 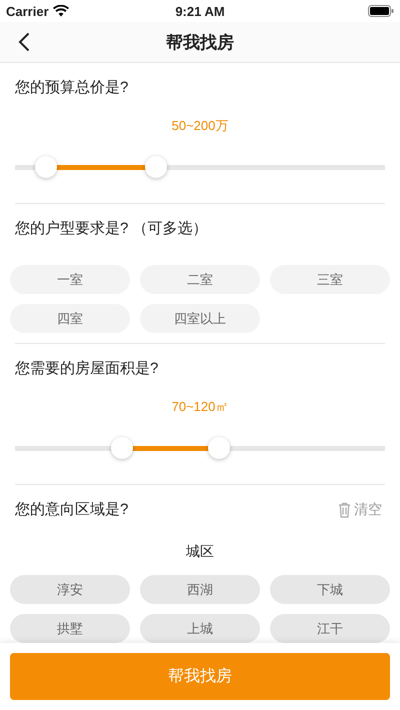 What do you see at coordinates (86, 368) in the screenshot?
I see `question-label: 您需要的房屋面积是?` at bounding box center [86, 368].